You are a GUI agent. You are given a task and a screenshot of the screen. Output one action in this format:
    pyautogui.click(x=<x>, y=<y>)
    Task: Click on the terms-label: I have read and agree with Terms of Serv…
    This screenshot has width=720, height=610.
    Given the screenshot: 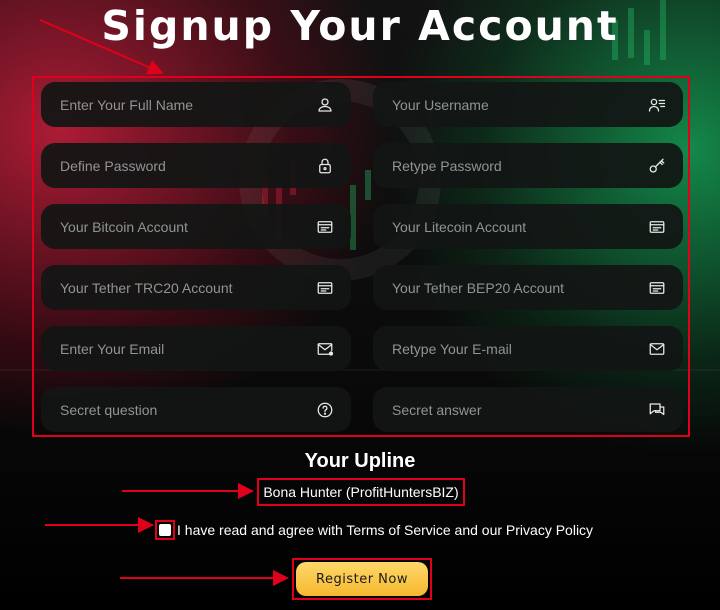 What is the action you would take?
    pyautogui.click(x=385, y=530)
    